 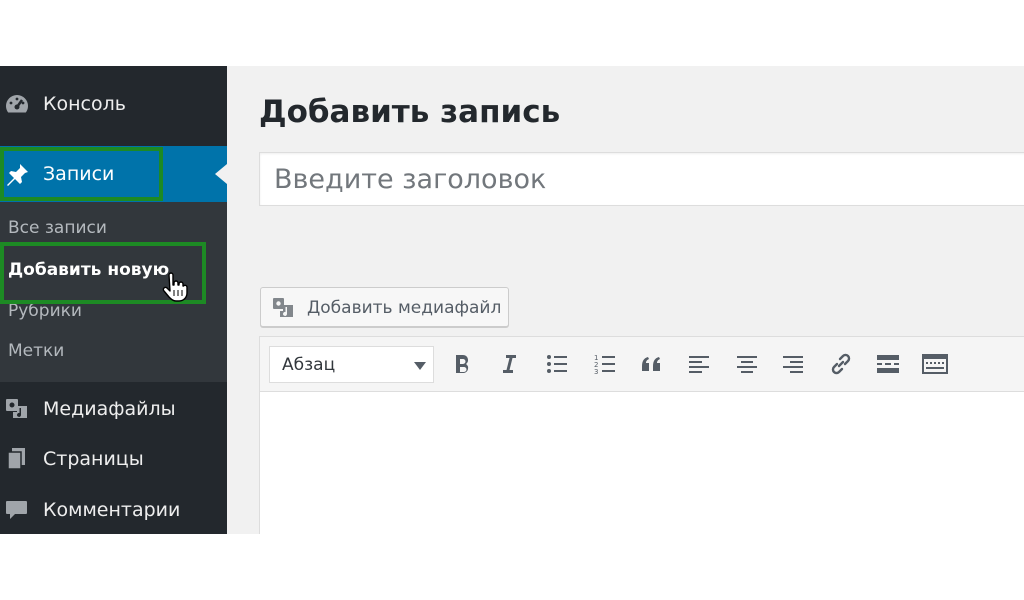 I want to click on bullet-list-icon, so click(x=557, y=364).